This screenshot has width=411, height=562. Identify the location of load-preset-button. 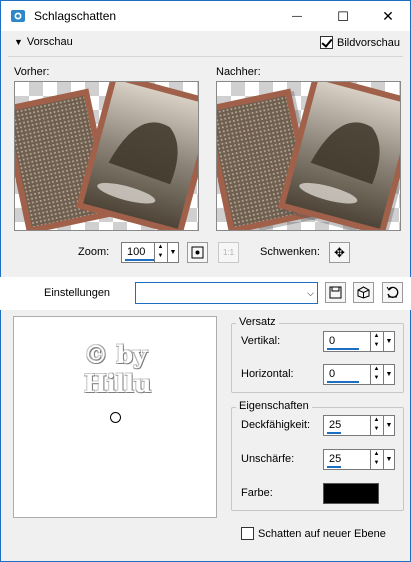
(363, 292).